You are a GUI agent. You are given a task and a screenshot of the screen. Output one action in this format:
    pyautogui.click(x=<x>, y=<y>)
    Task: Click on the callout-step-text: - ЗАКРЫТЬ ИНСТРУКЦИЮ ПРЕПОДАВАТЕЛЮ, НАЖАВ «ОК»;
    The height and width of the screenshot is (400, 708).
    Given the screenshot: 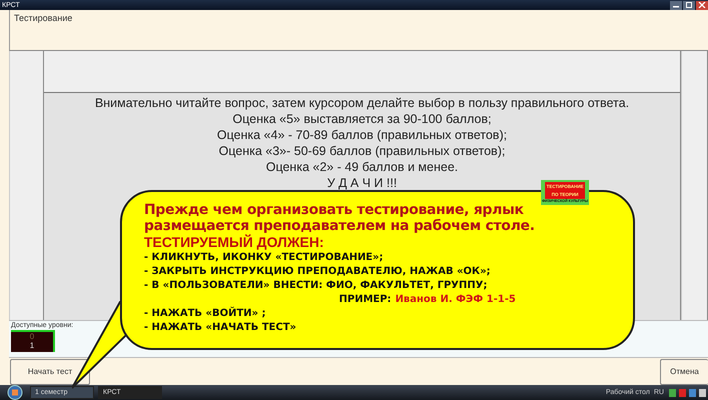 What is the action you would take?
    pyautogui.click(x=318, y=272)
    